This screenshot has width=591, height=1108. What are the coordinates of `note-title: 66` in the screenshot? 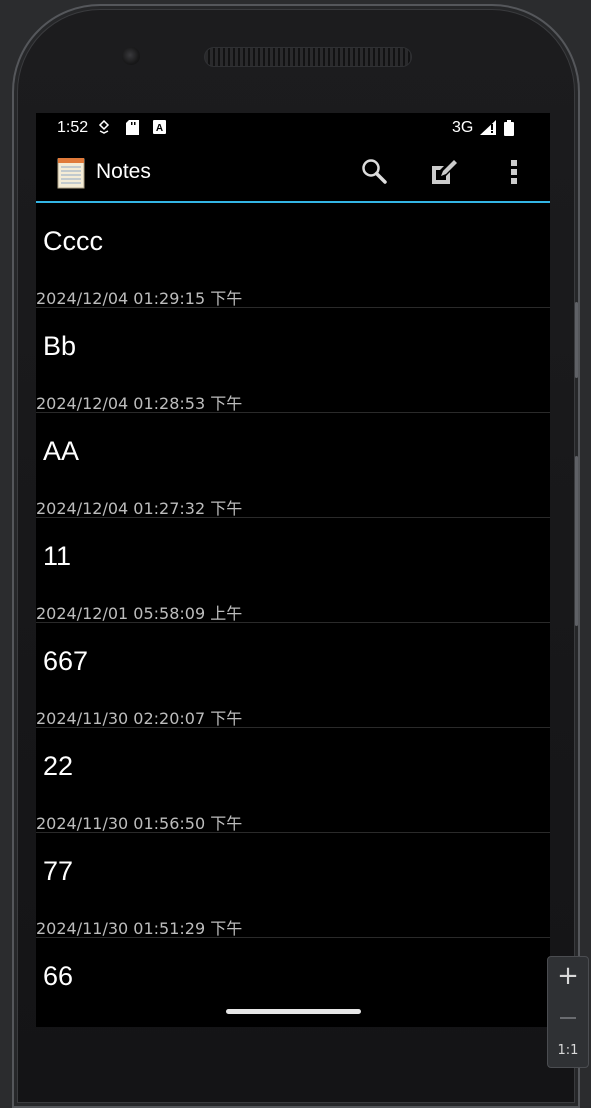 It's located at (58, 976).